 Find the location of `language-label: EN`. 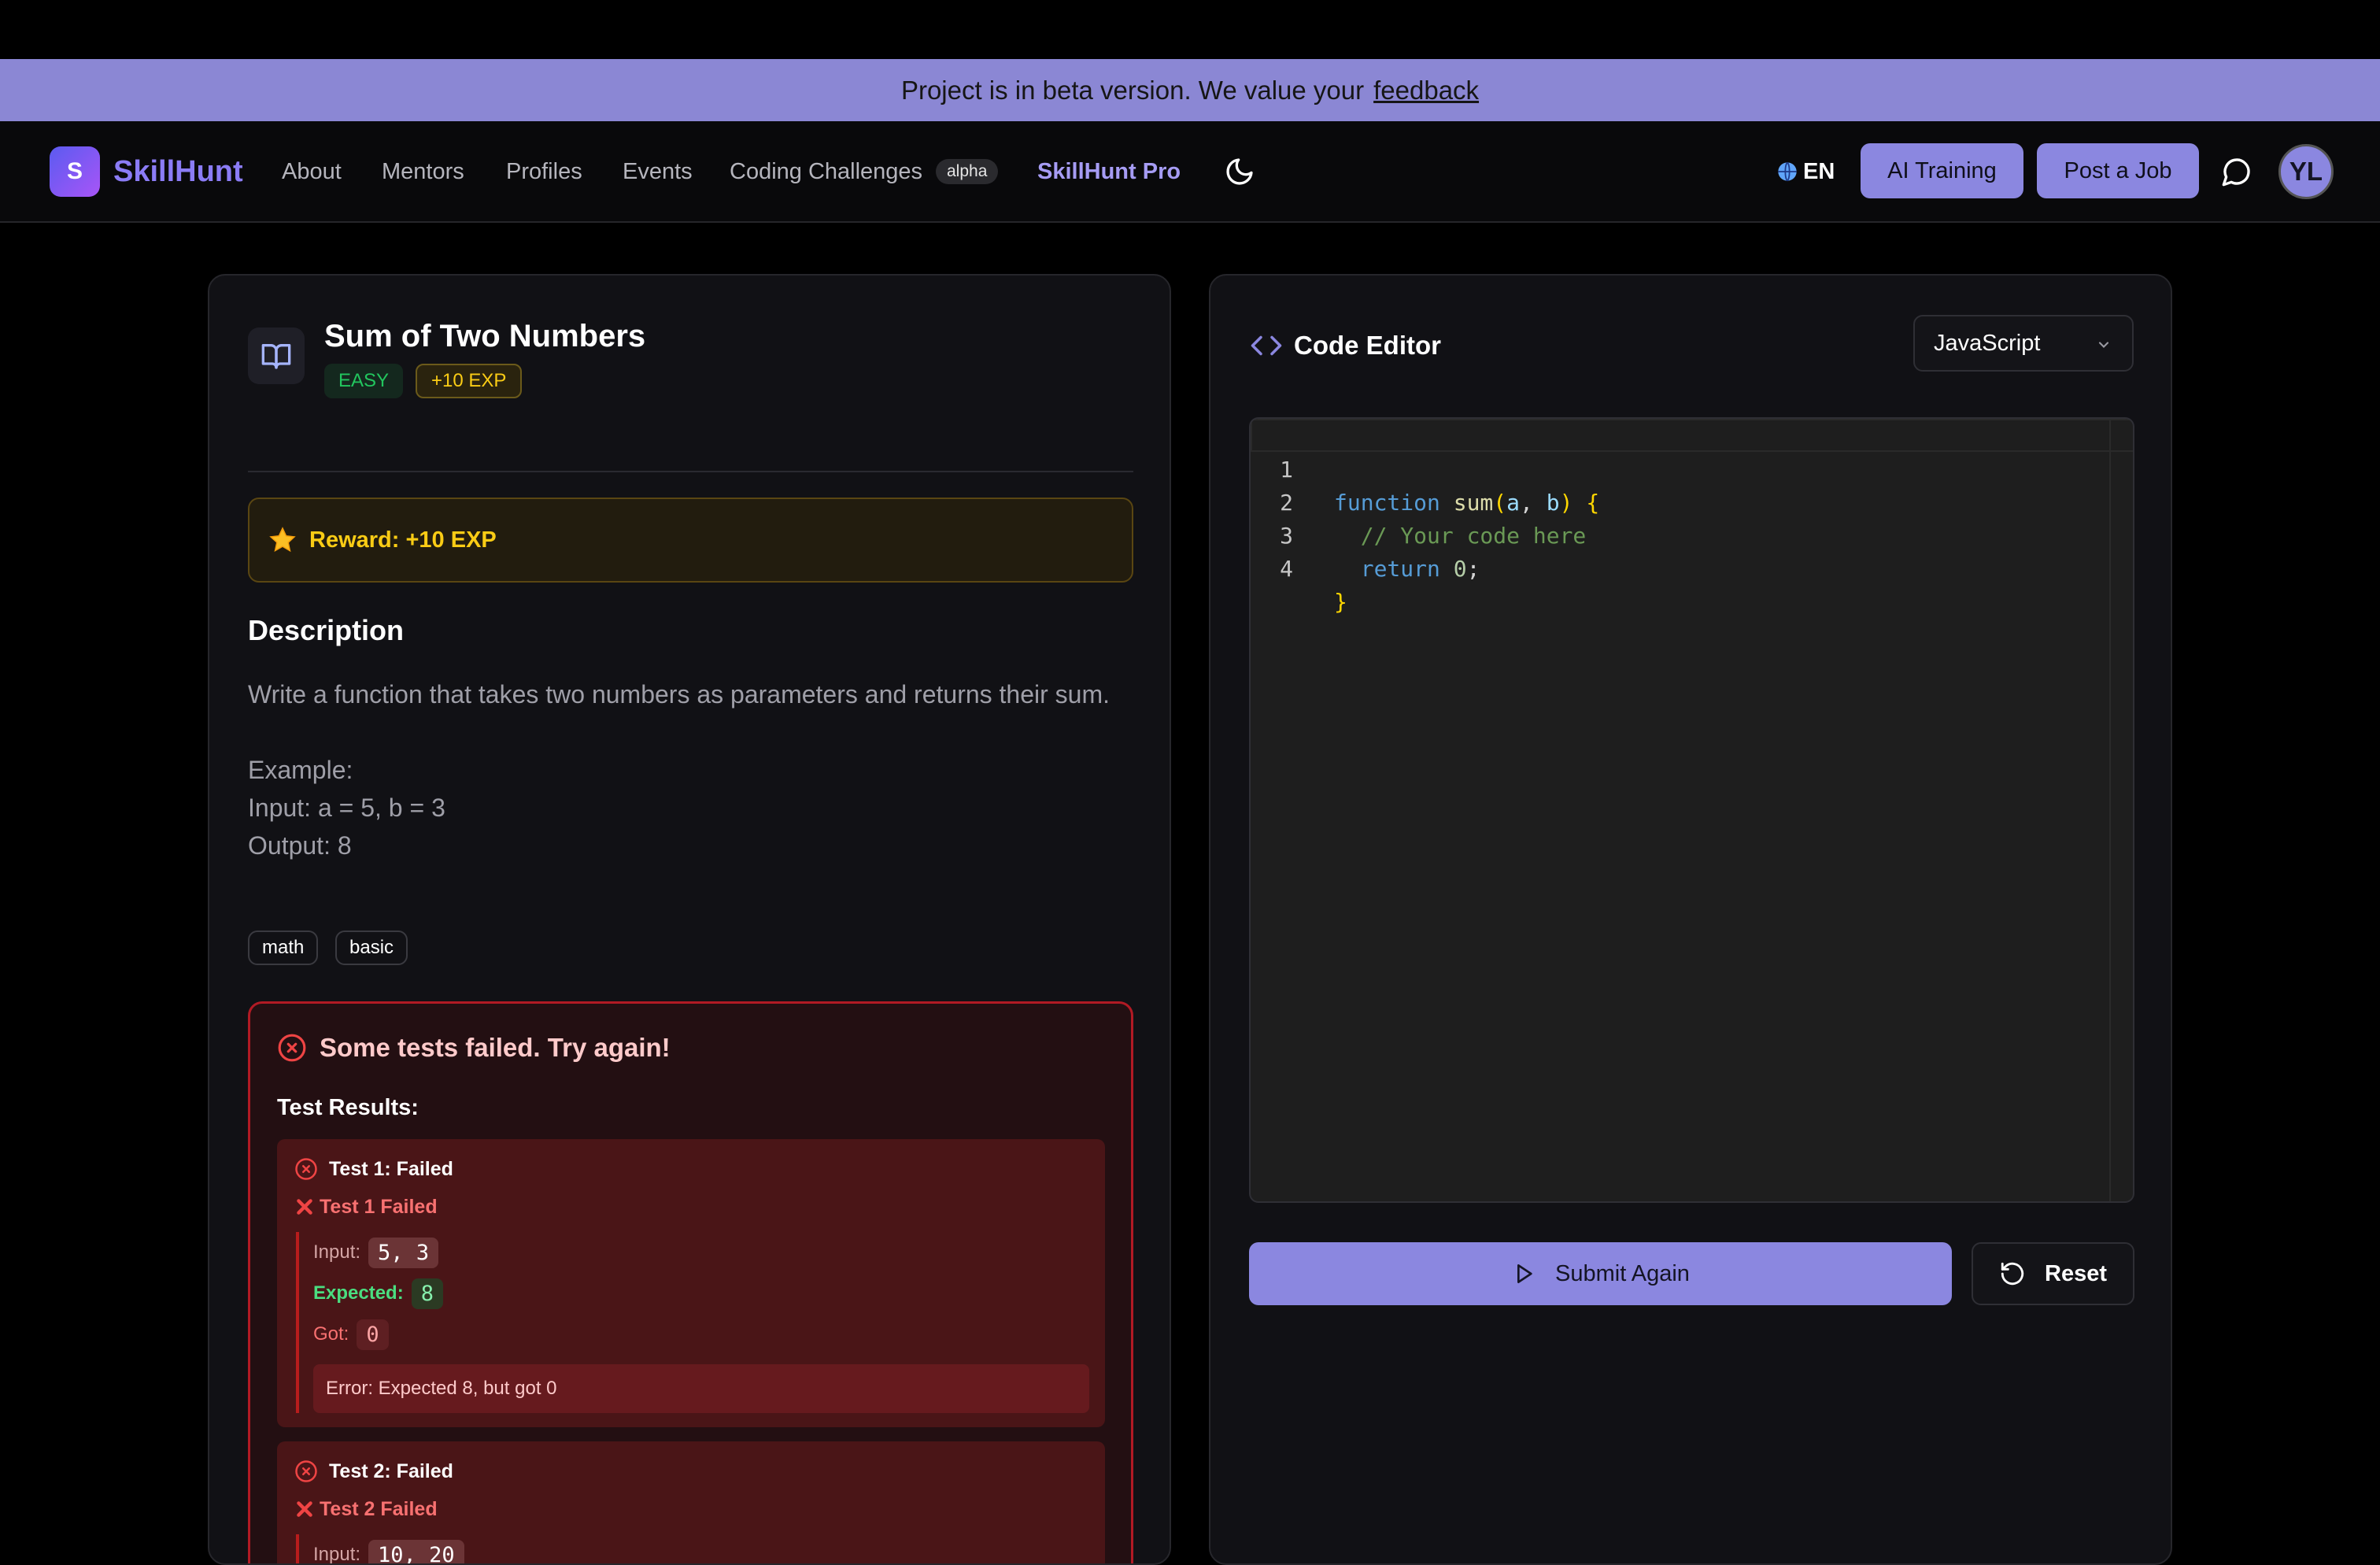

language-label: EN is located at coordinates (1819, 171).